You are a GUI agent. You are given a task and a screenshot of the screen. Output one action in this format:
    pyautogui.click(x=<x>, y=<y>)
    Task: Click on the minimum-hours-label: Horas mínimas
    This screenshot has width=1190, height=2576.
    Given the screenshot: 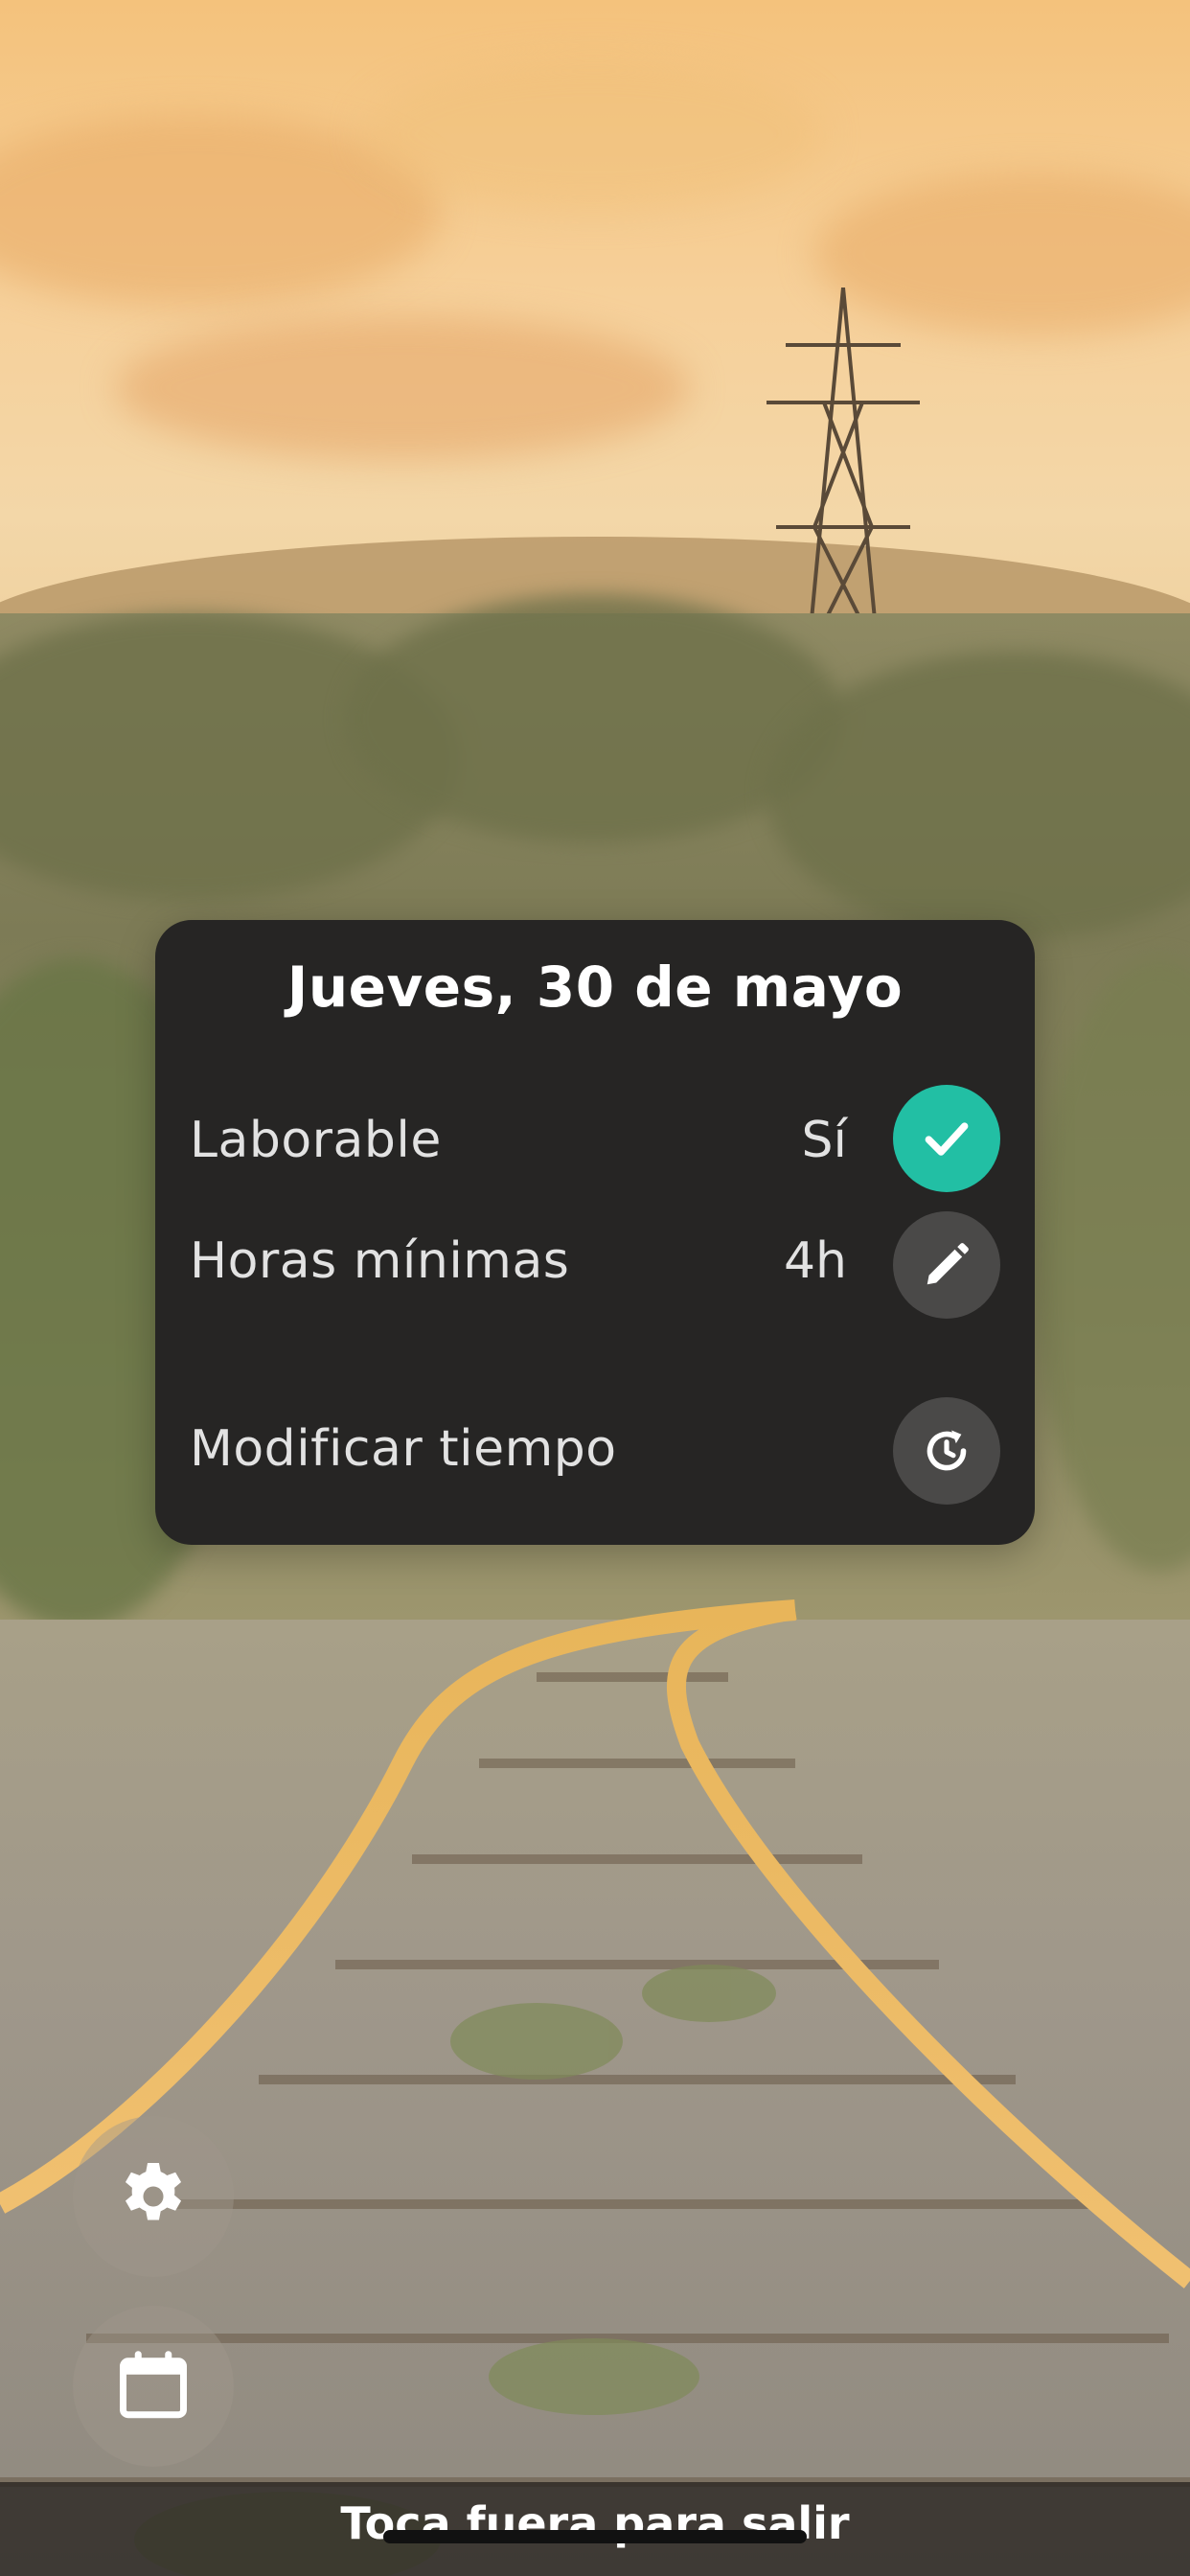 What is the action you would take?
    pyautogui.click(x=380, y=1261)
    